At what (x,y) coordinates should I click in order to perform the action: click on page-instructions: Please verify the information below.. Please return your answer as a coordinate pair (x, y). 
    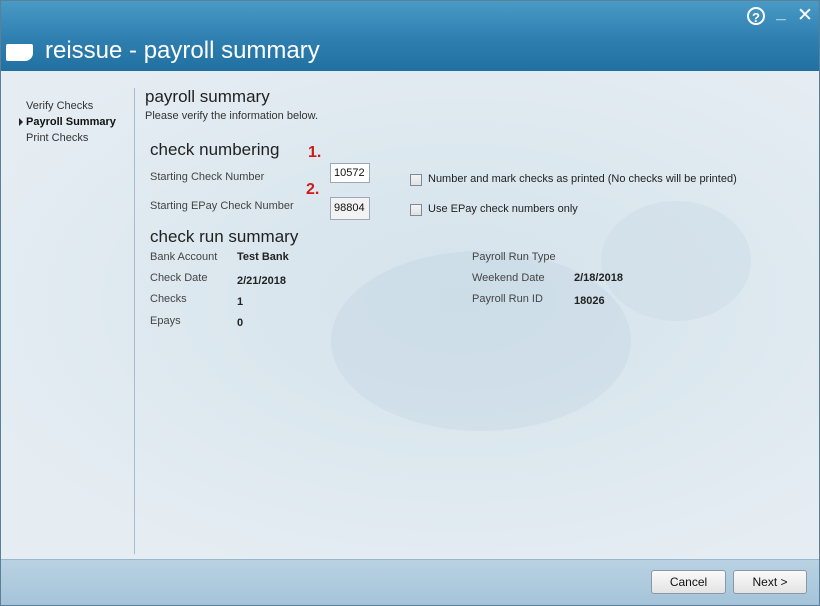
    Looking at the image, I should click on (232, 116).